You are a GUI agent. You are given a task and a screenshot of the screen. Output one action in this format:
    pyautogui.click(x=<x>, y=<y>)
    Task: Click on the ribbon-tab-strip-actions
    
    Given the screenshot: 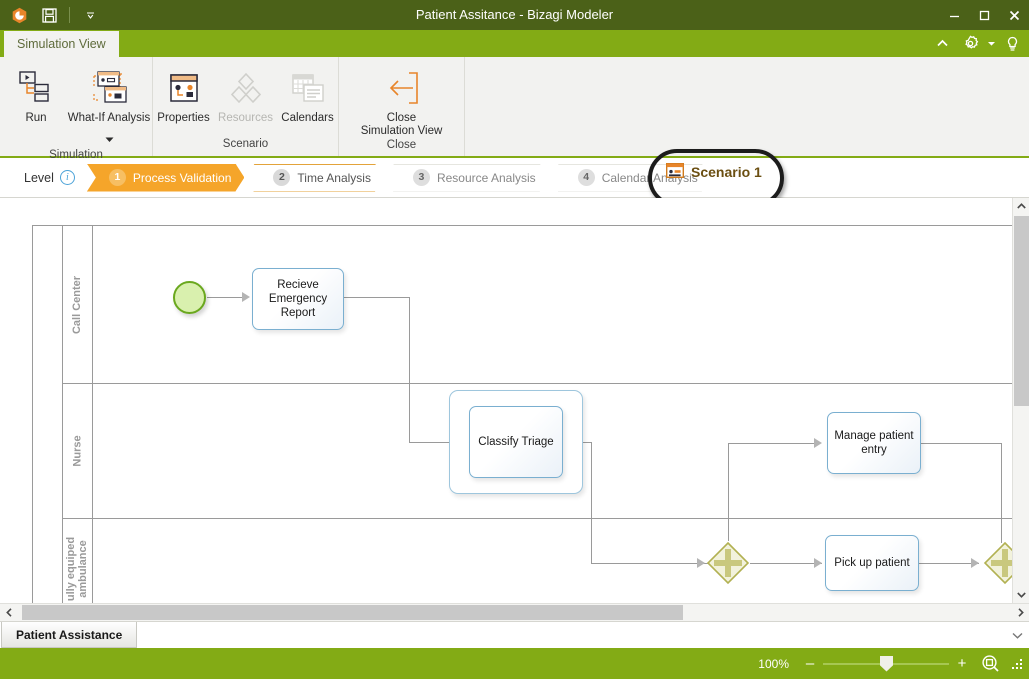 What is the action you would take?
    pyautogui.click(x=977, y=43)
    